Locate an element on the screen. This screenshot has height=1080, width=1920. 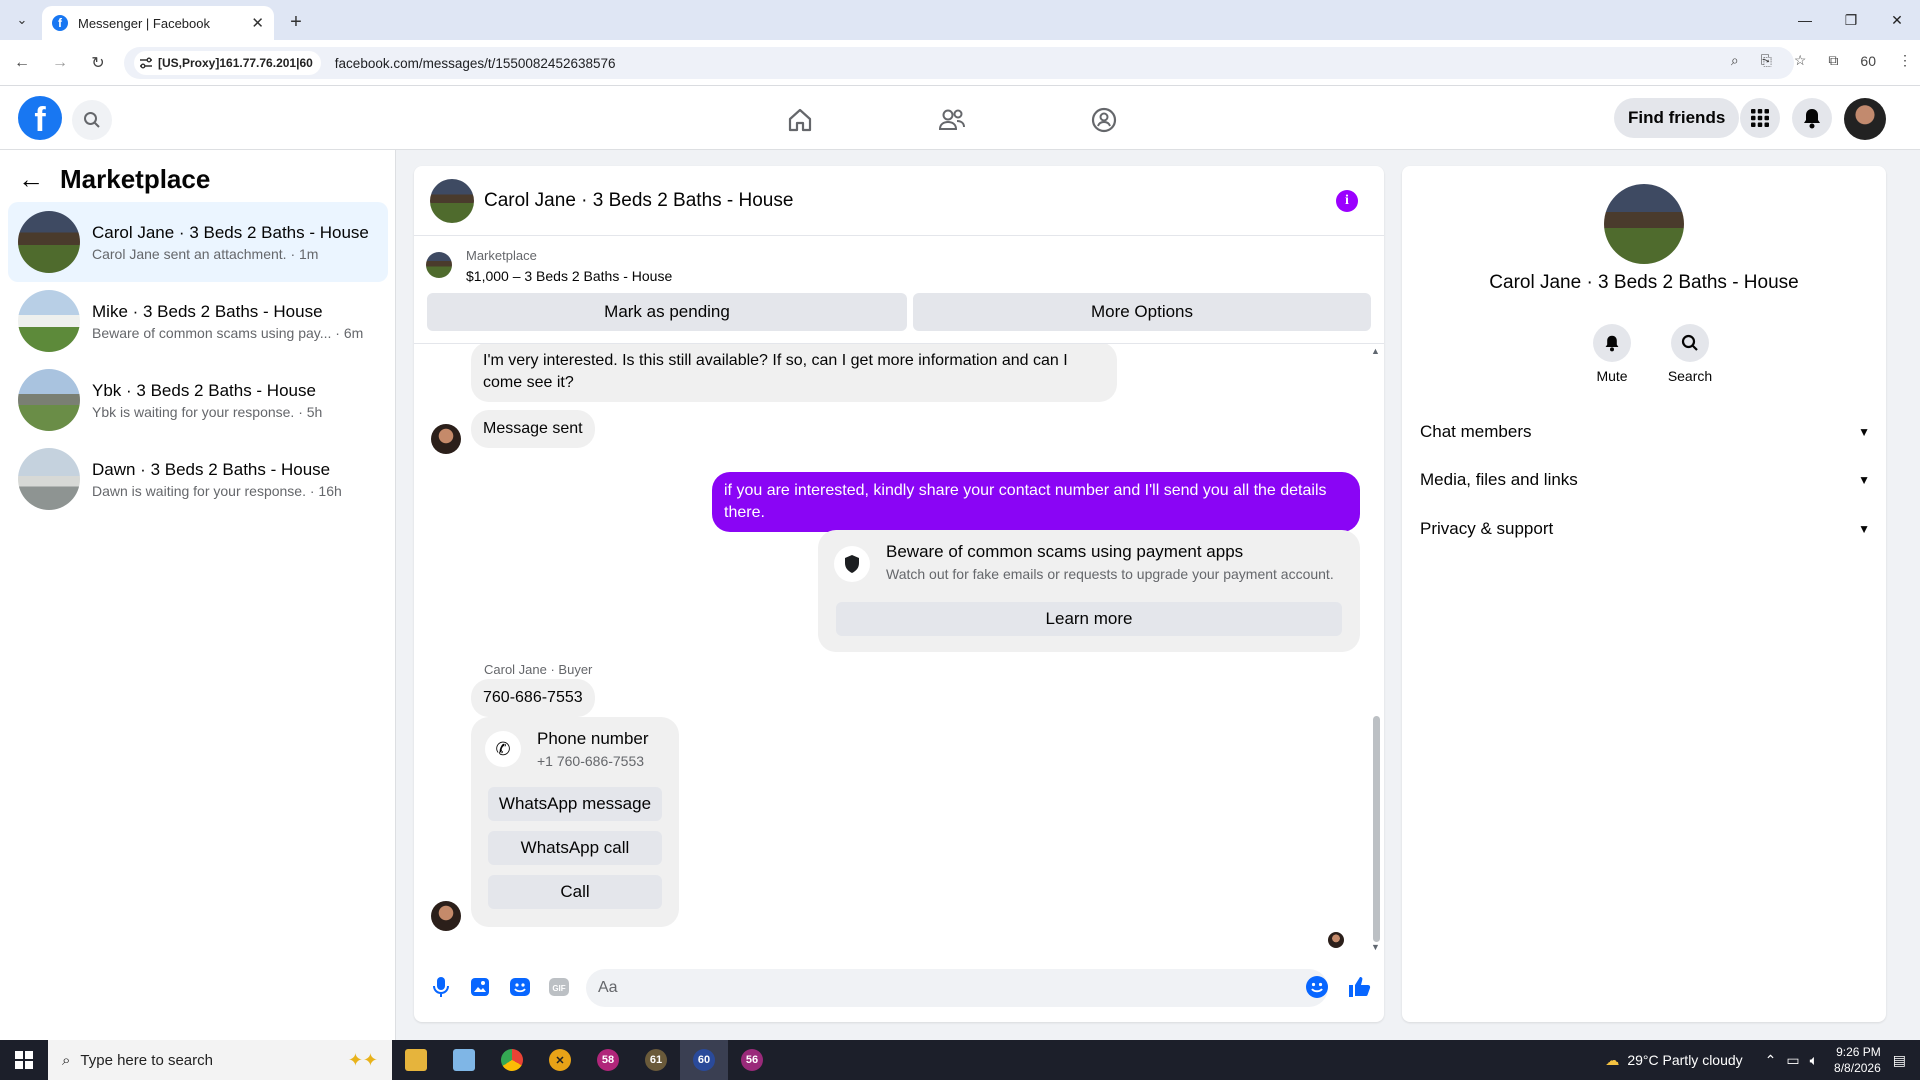
listing-price: $1,000 – 3 Beds 2 Baths - House is located at coordinates (569, 276).